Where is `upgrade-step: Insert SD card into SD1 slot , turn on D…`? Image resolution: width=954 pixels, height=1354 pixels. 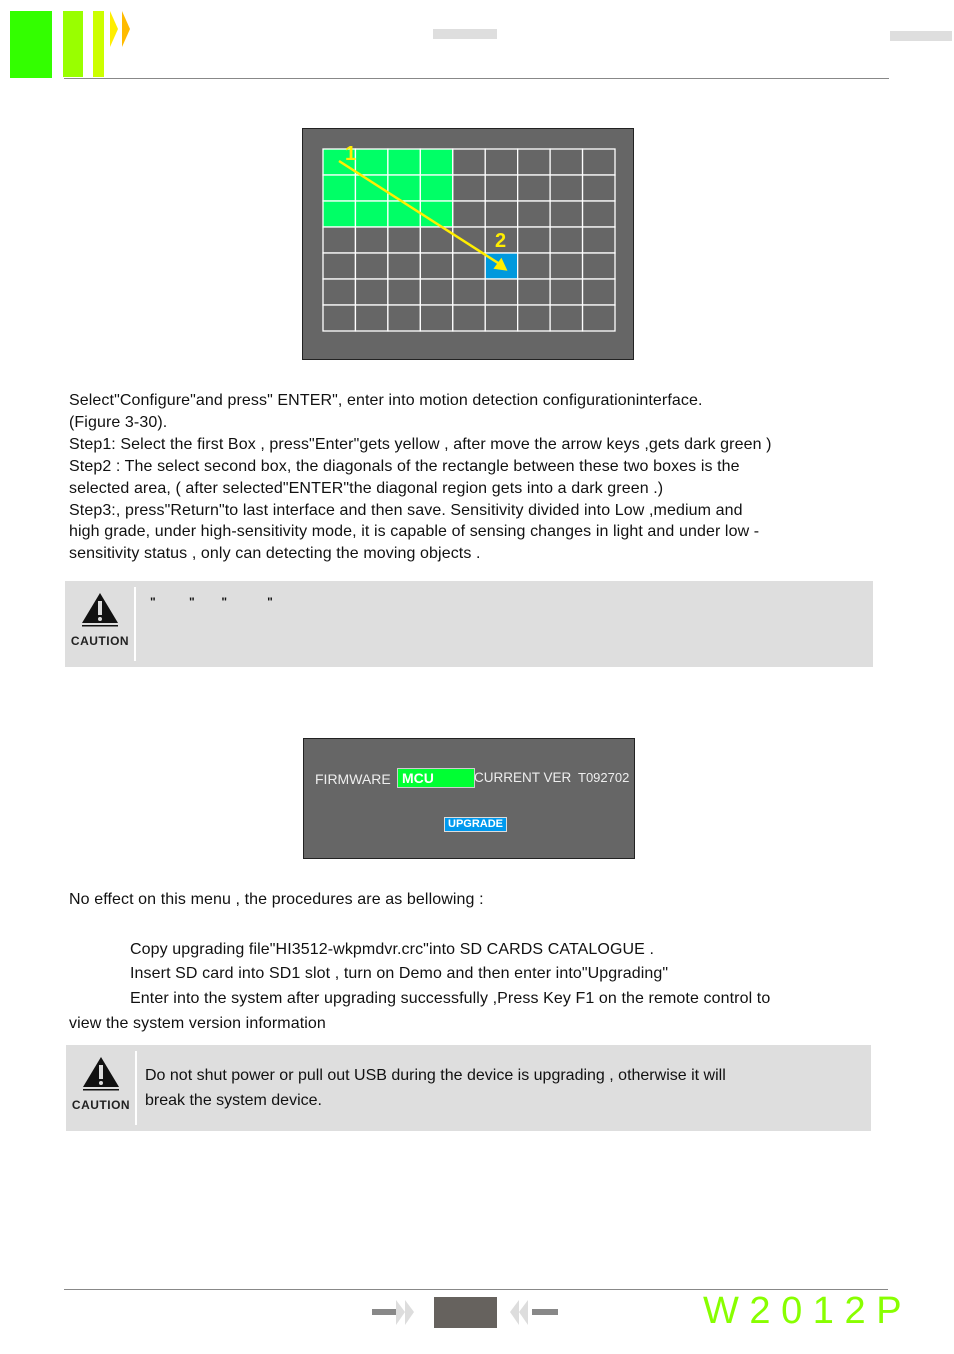
upgrade-step: Insert SD card into SD1 slot , turn on D… is located at coordinates (399, 973).